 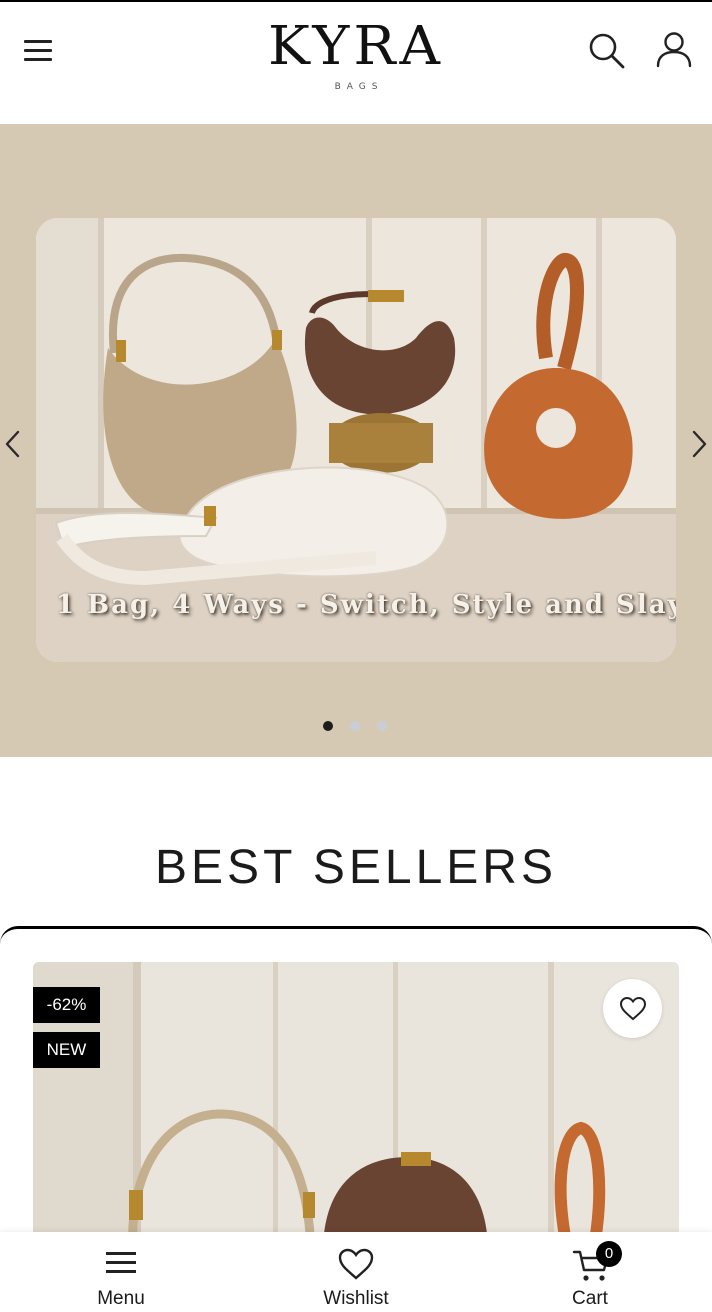 I want to click on hero-slide-caption: 1 Bag, 4 Ways - Switch, Style and Slay, so click(x=366, y=605).